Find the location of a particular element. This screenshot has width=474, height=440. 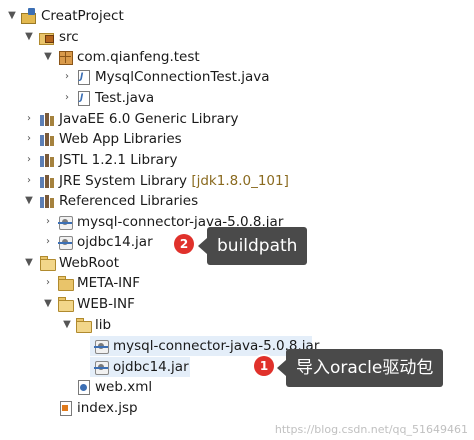

tree-label-group: JRE System Library [jdk1.8.0_101] is located at coordinates (174, 181).